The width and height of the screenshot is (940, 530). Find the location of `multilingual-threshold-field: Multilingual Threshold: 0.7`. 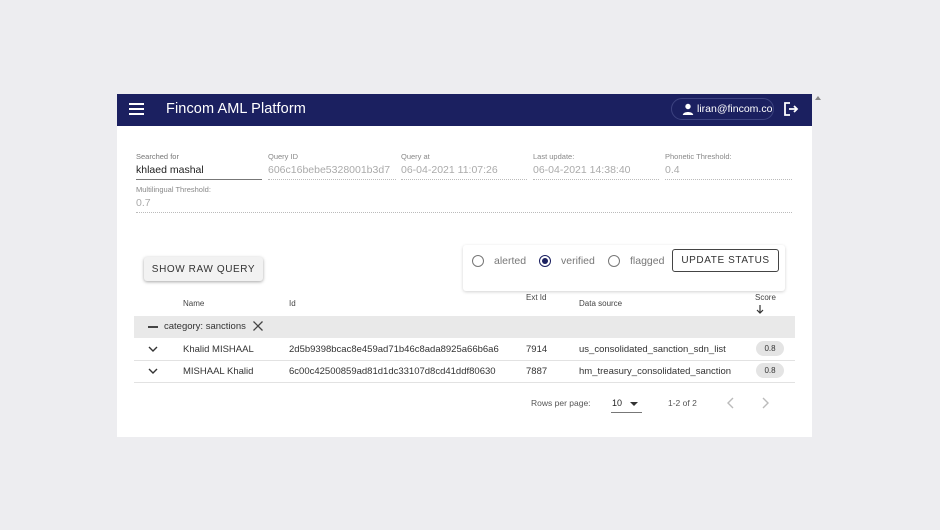

multilingual-threshold-field: Multilingual Threshold: 0.7 is located at coordinates (464, 199).